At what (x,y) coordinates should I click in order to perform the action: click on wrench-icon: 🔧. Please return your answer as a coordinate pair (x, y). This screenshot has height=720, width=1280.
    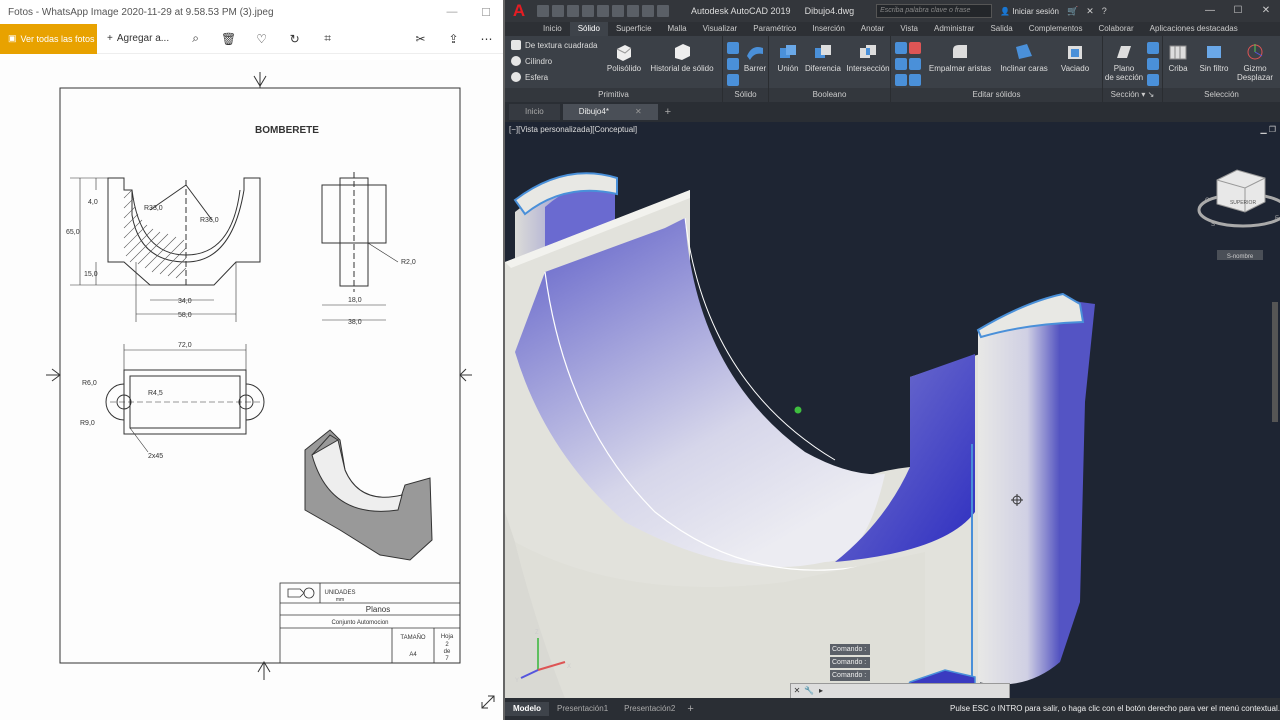
    Looking at the image, I should click on (809, 691).